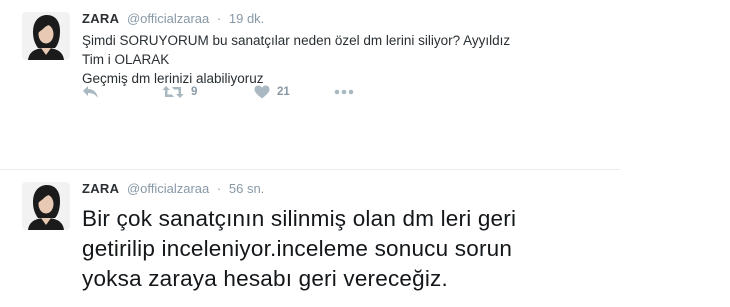  Describe the element at coordinates (246, 188) in the screenshot. I see `timestamp: 56 sn.` at that location.